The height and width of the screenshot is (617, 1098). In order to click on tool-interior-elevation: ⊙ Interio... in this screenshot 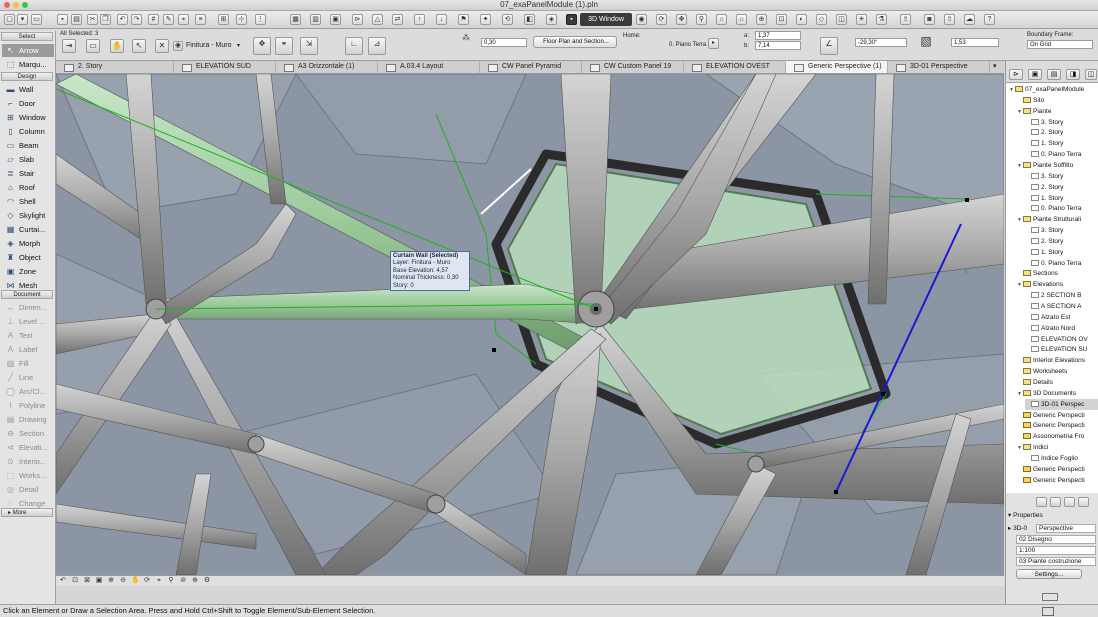, I will do `click(28, 461)`.